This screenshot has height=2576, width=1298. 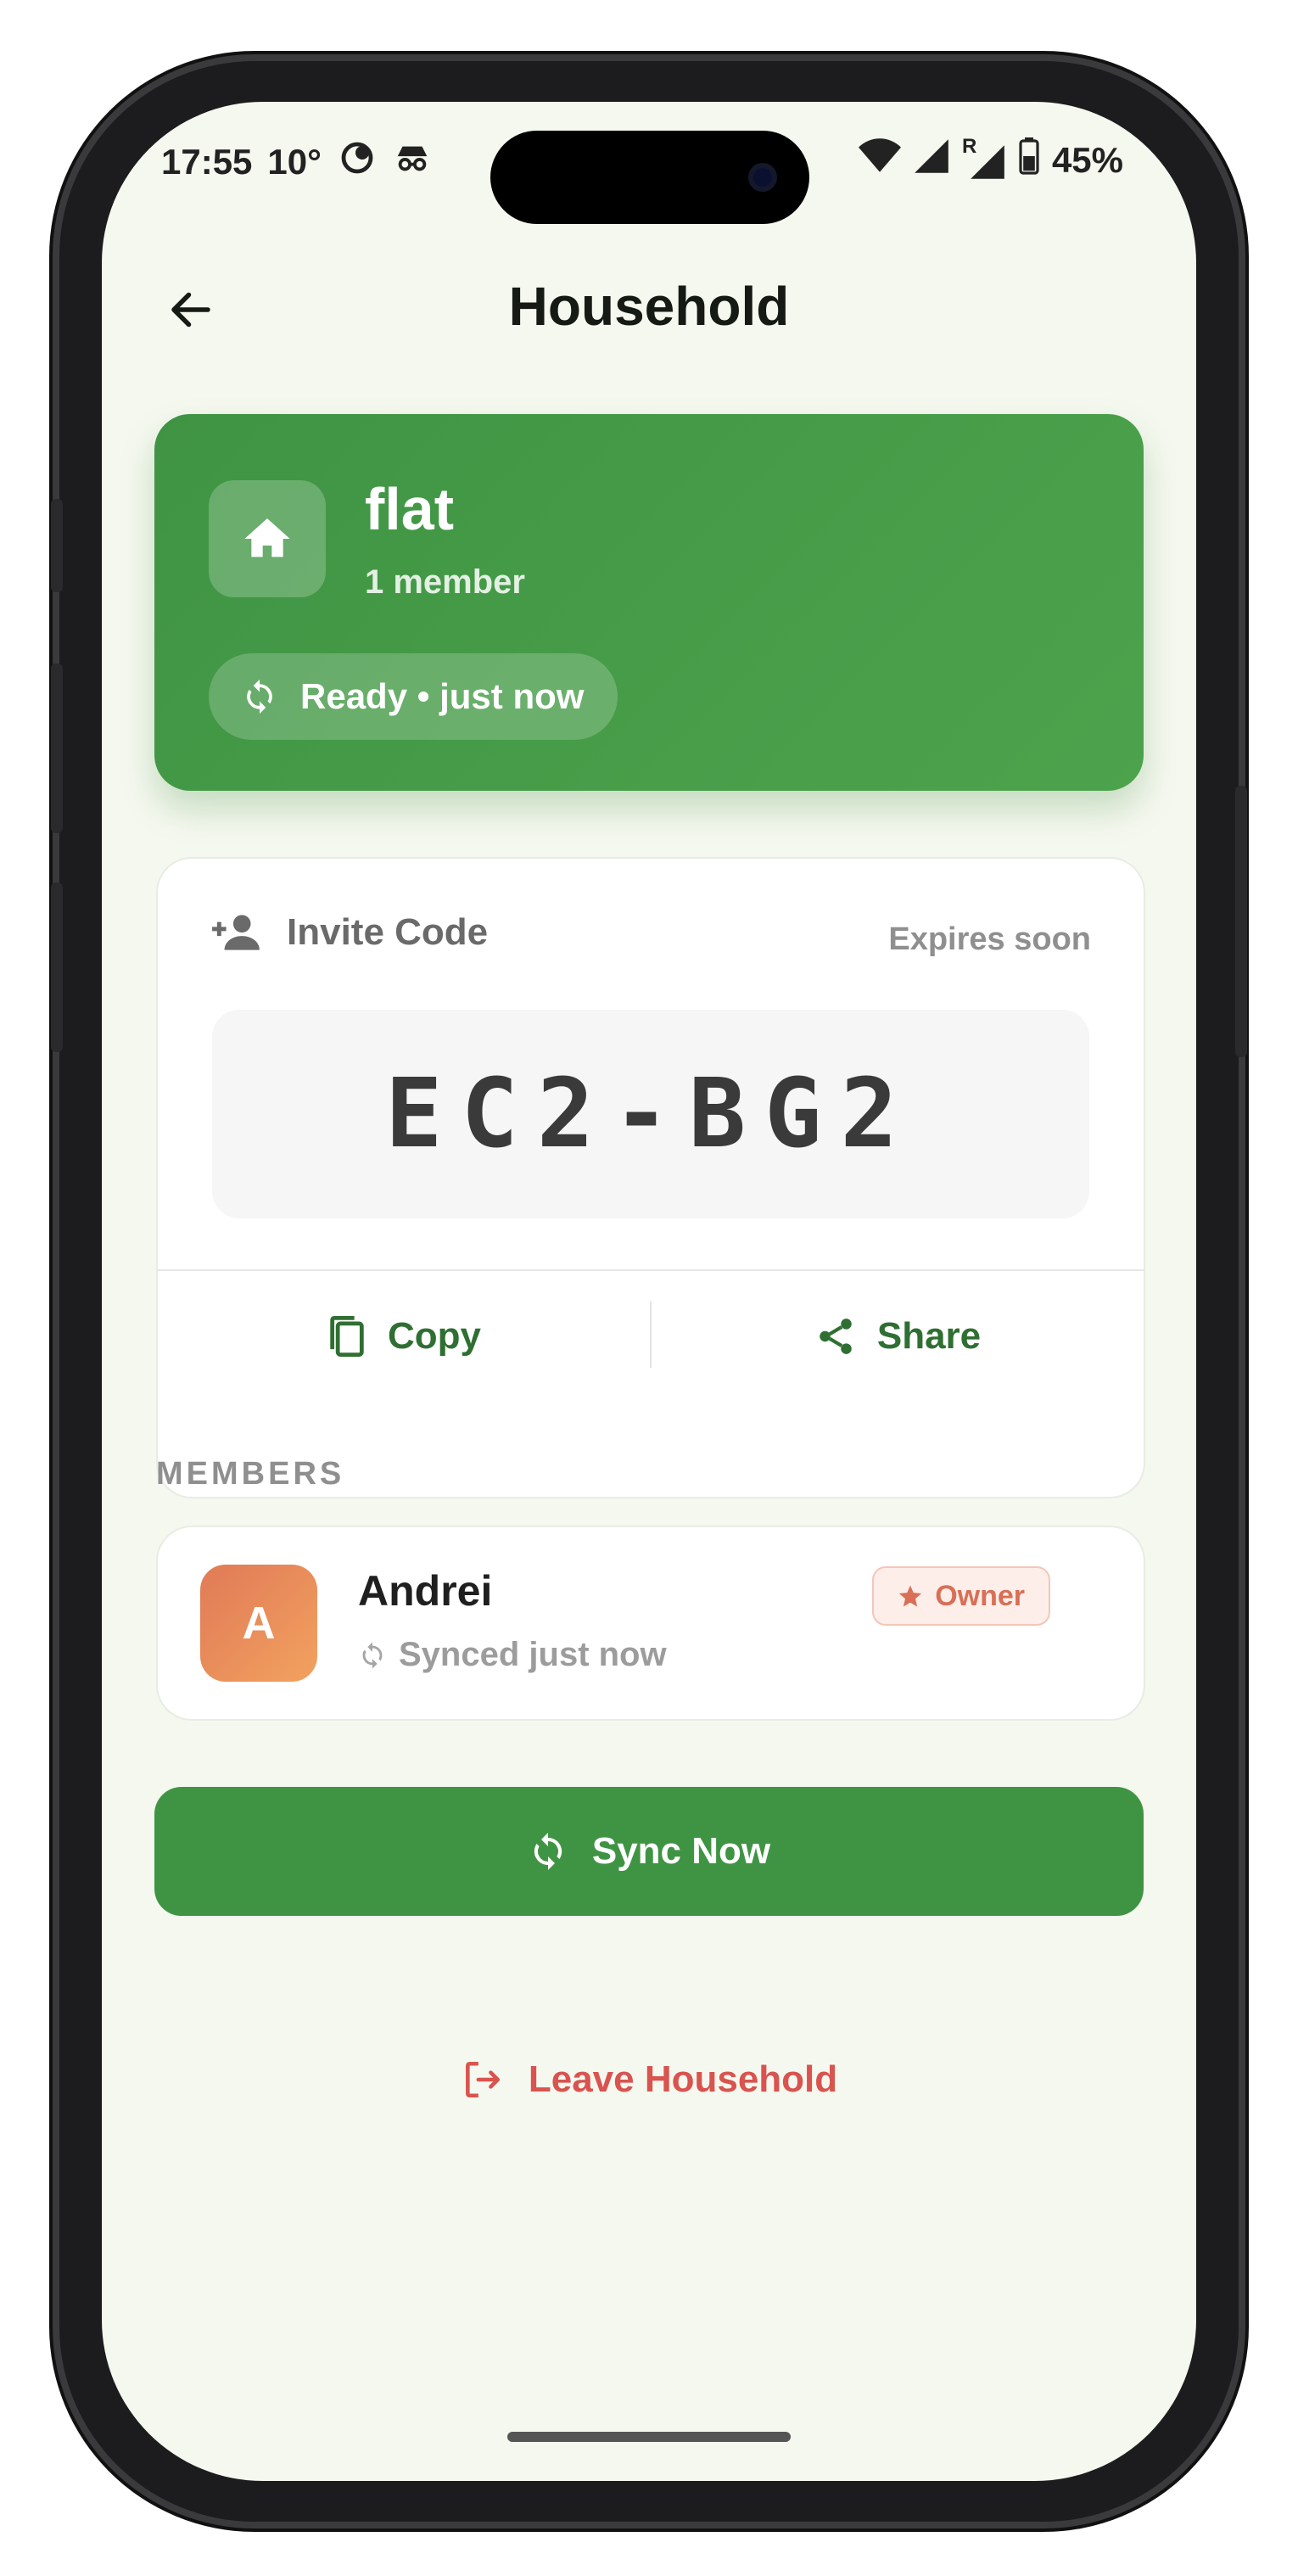 I want to click on clock: 17:55, so click(x=207, y=162).